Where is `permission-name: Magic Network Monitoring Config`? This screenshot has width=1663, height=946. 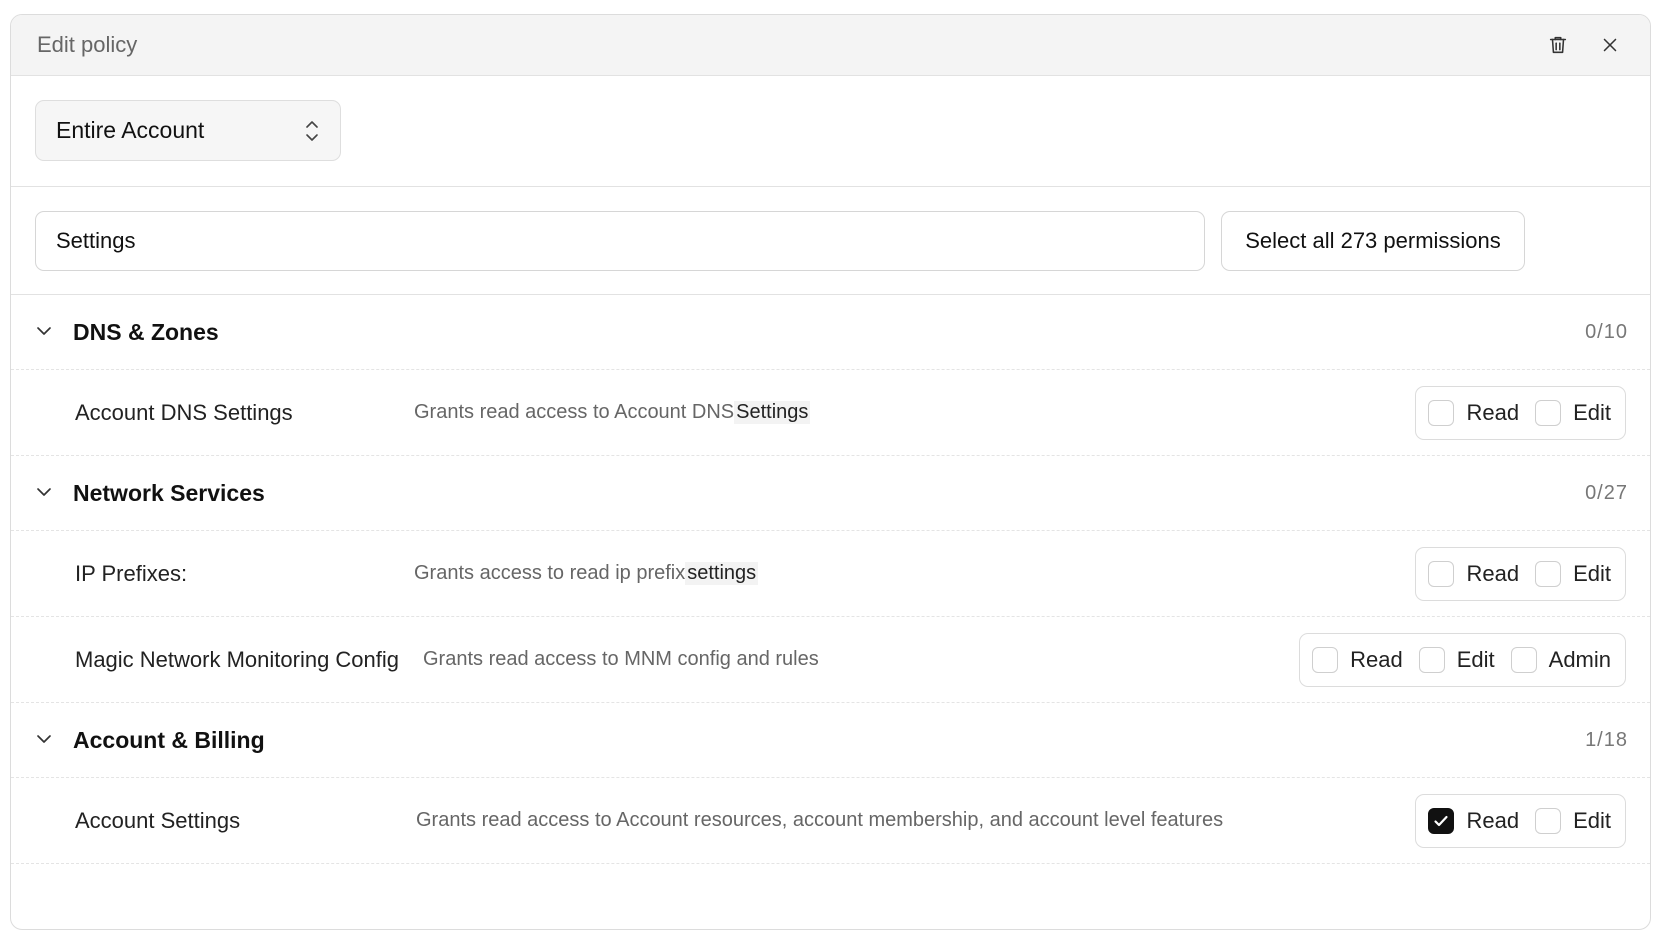
permission-name: Magic Network Monitoring Config is located at coordinates (237, 659).